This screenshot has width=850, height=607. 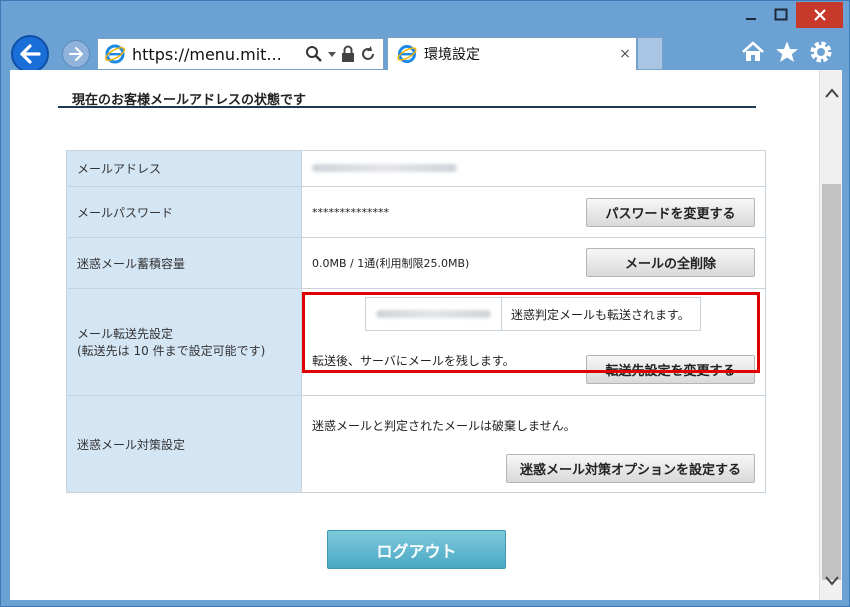 What do you see at coordinates (452, 55) in the screenshot?
I see `tab-title: 環境設定` at bounding box center [452, 55].